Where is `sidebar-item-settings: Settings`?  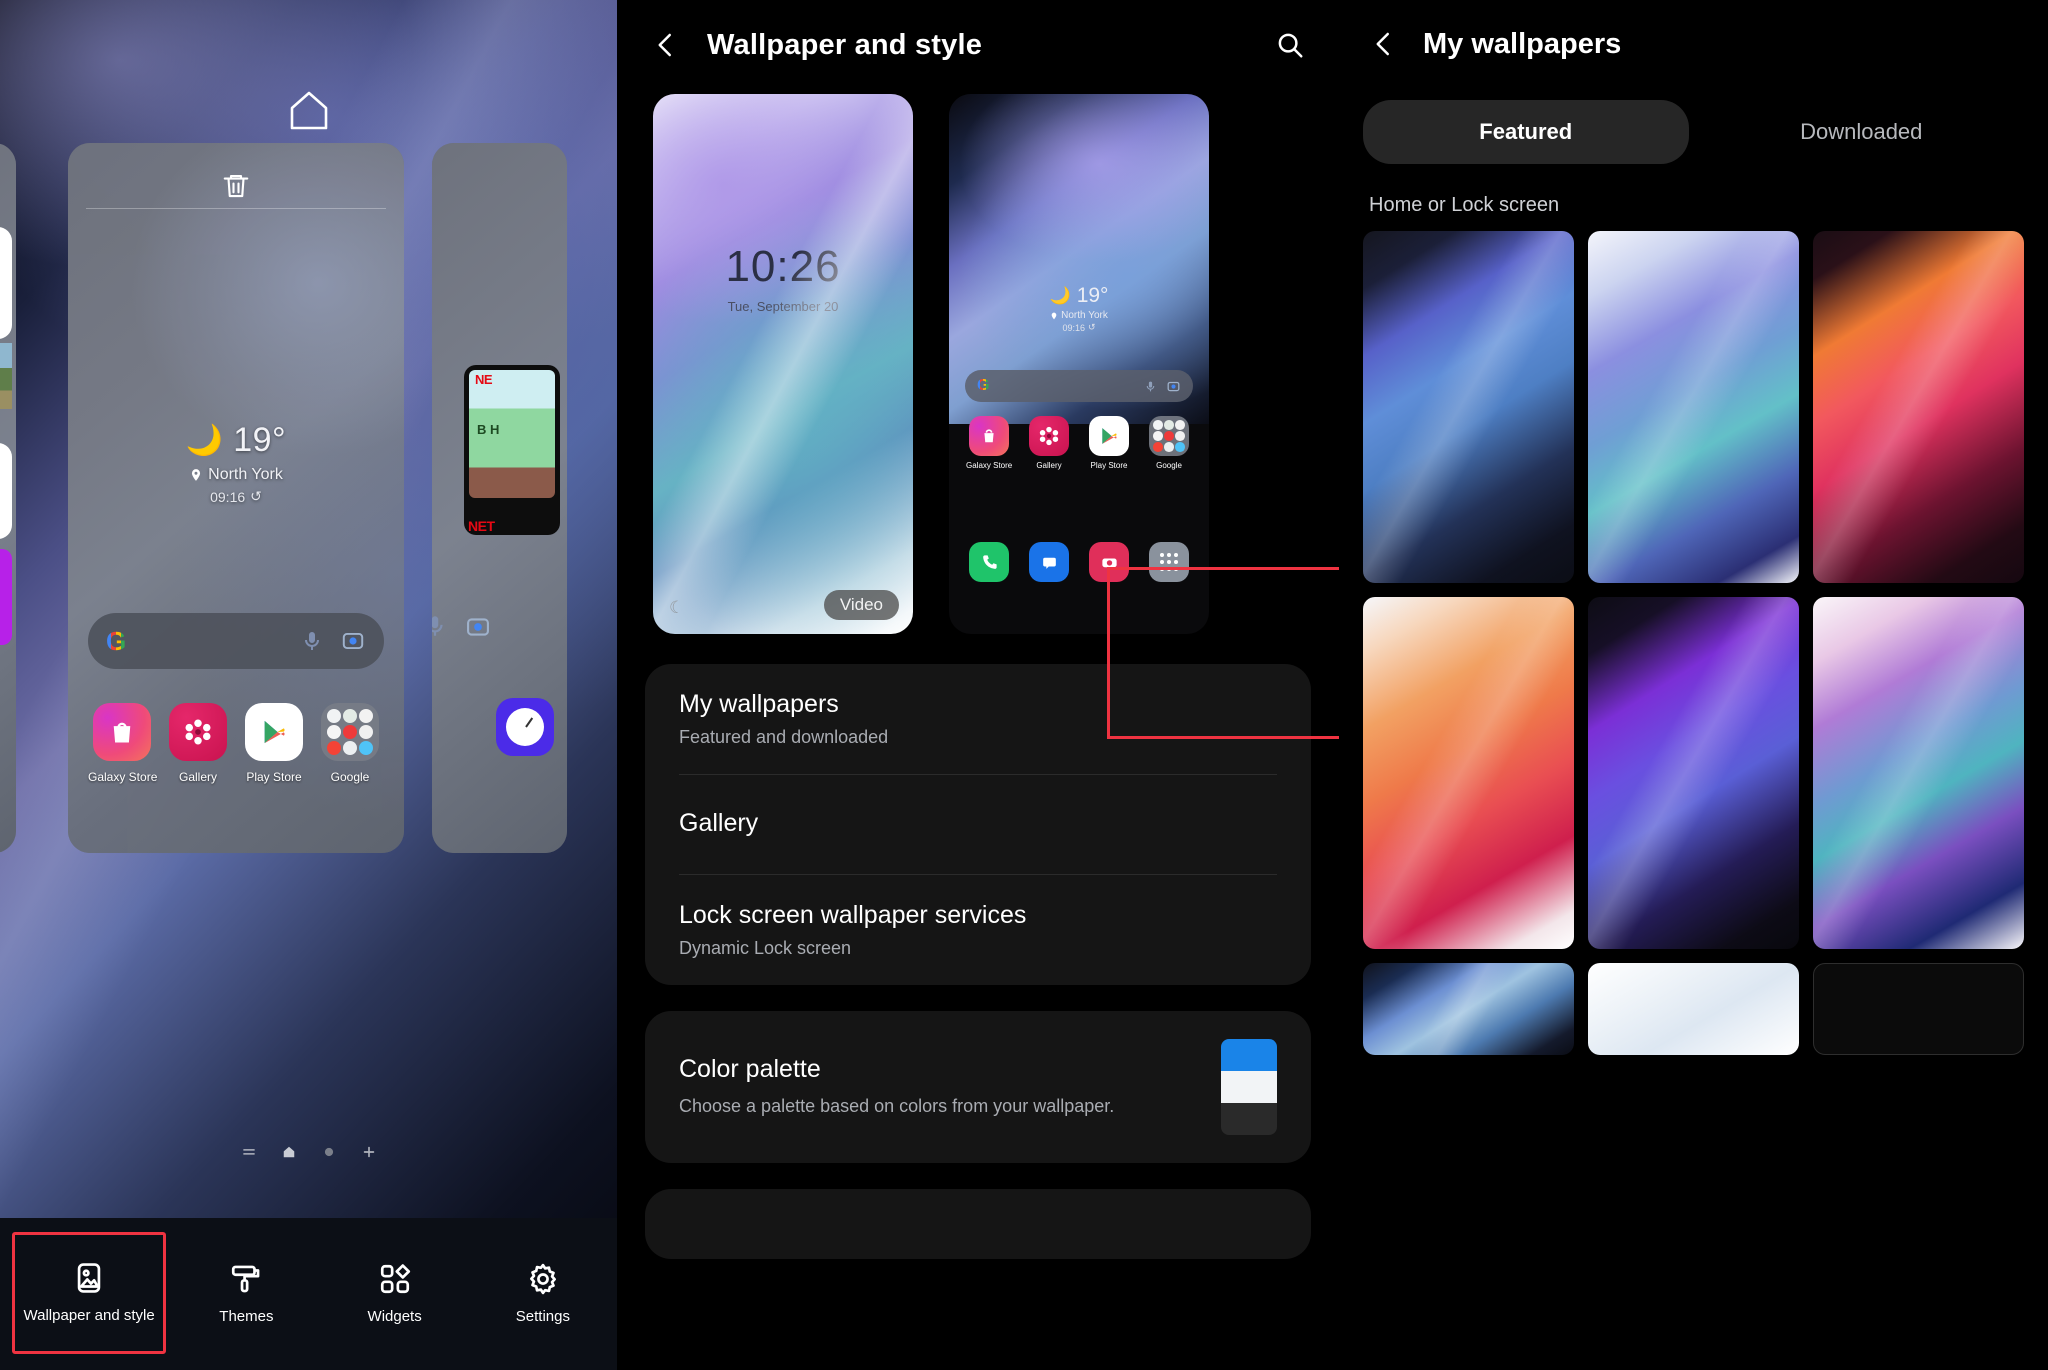
sidebar-item-settings: Settings is located at coordinates (543, 1294).